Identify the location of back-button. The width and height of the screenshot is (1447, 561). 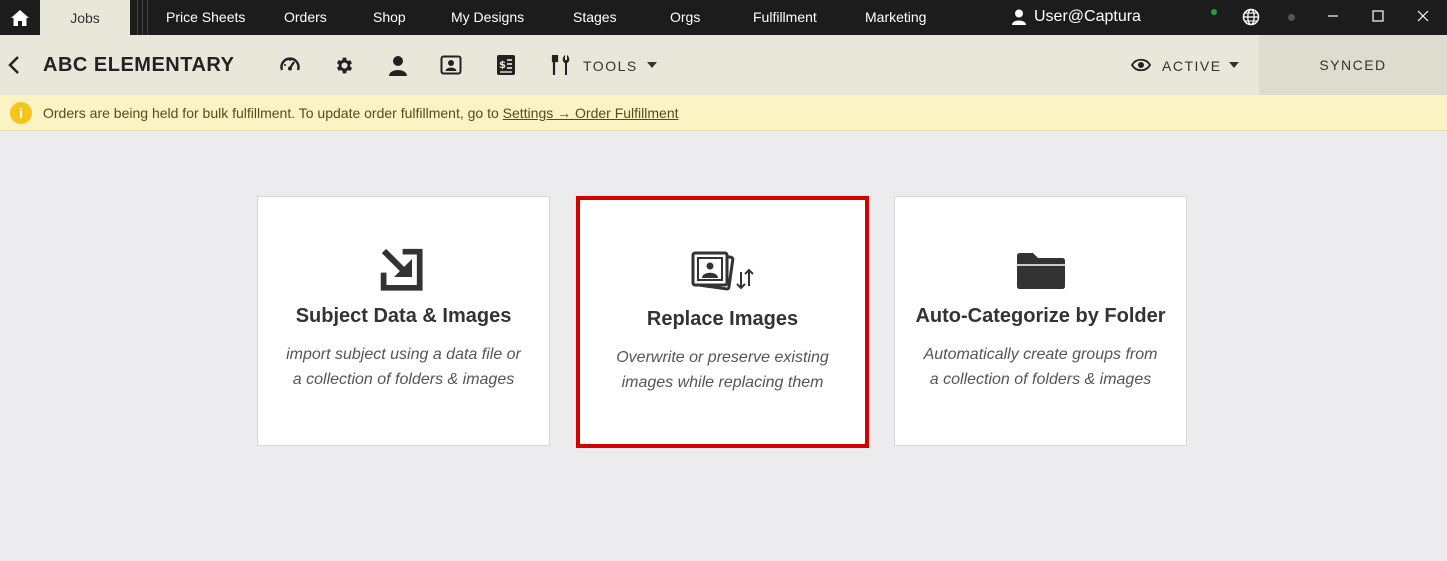
(15, 65).